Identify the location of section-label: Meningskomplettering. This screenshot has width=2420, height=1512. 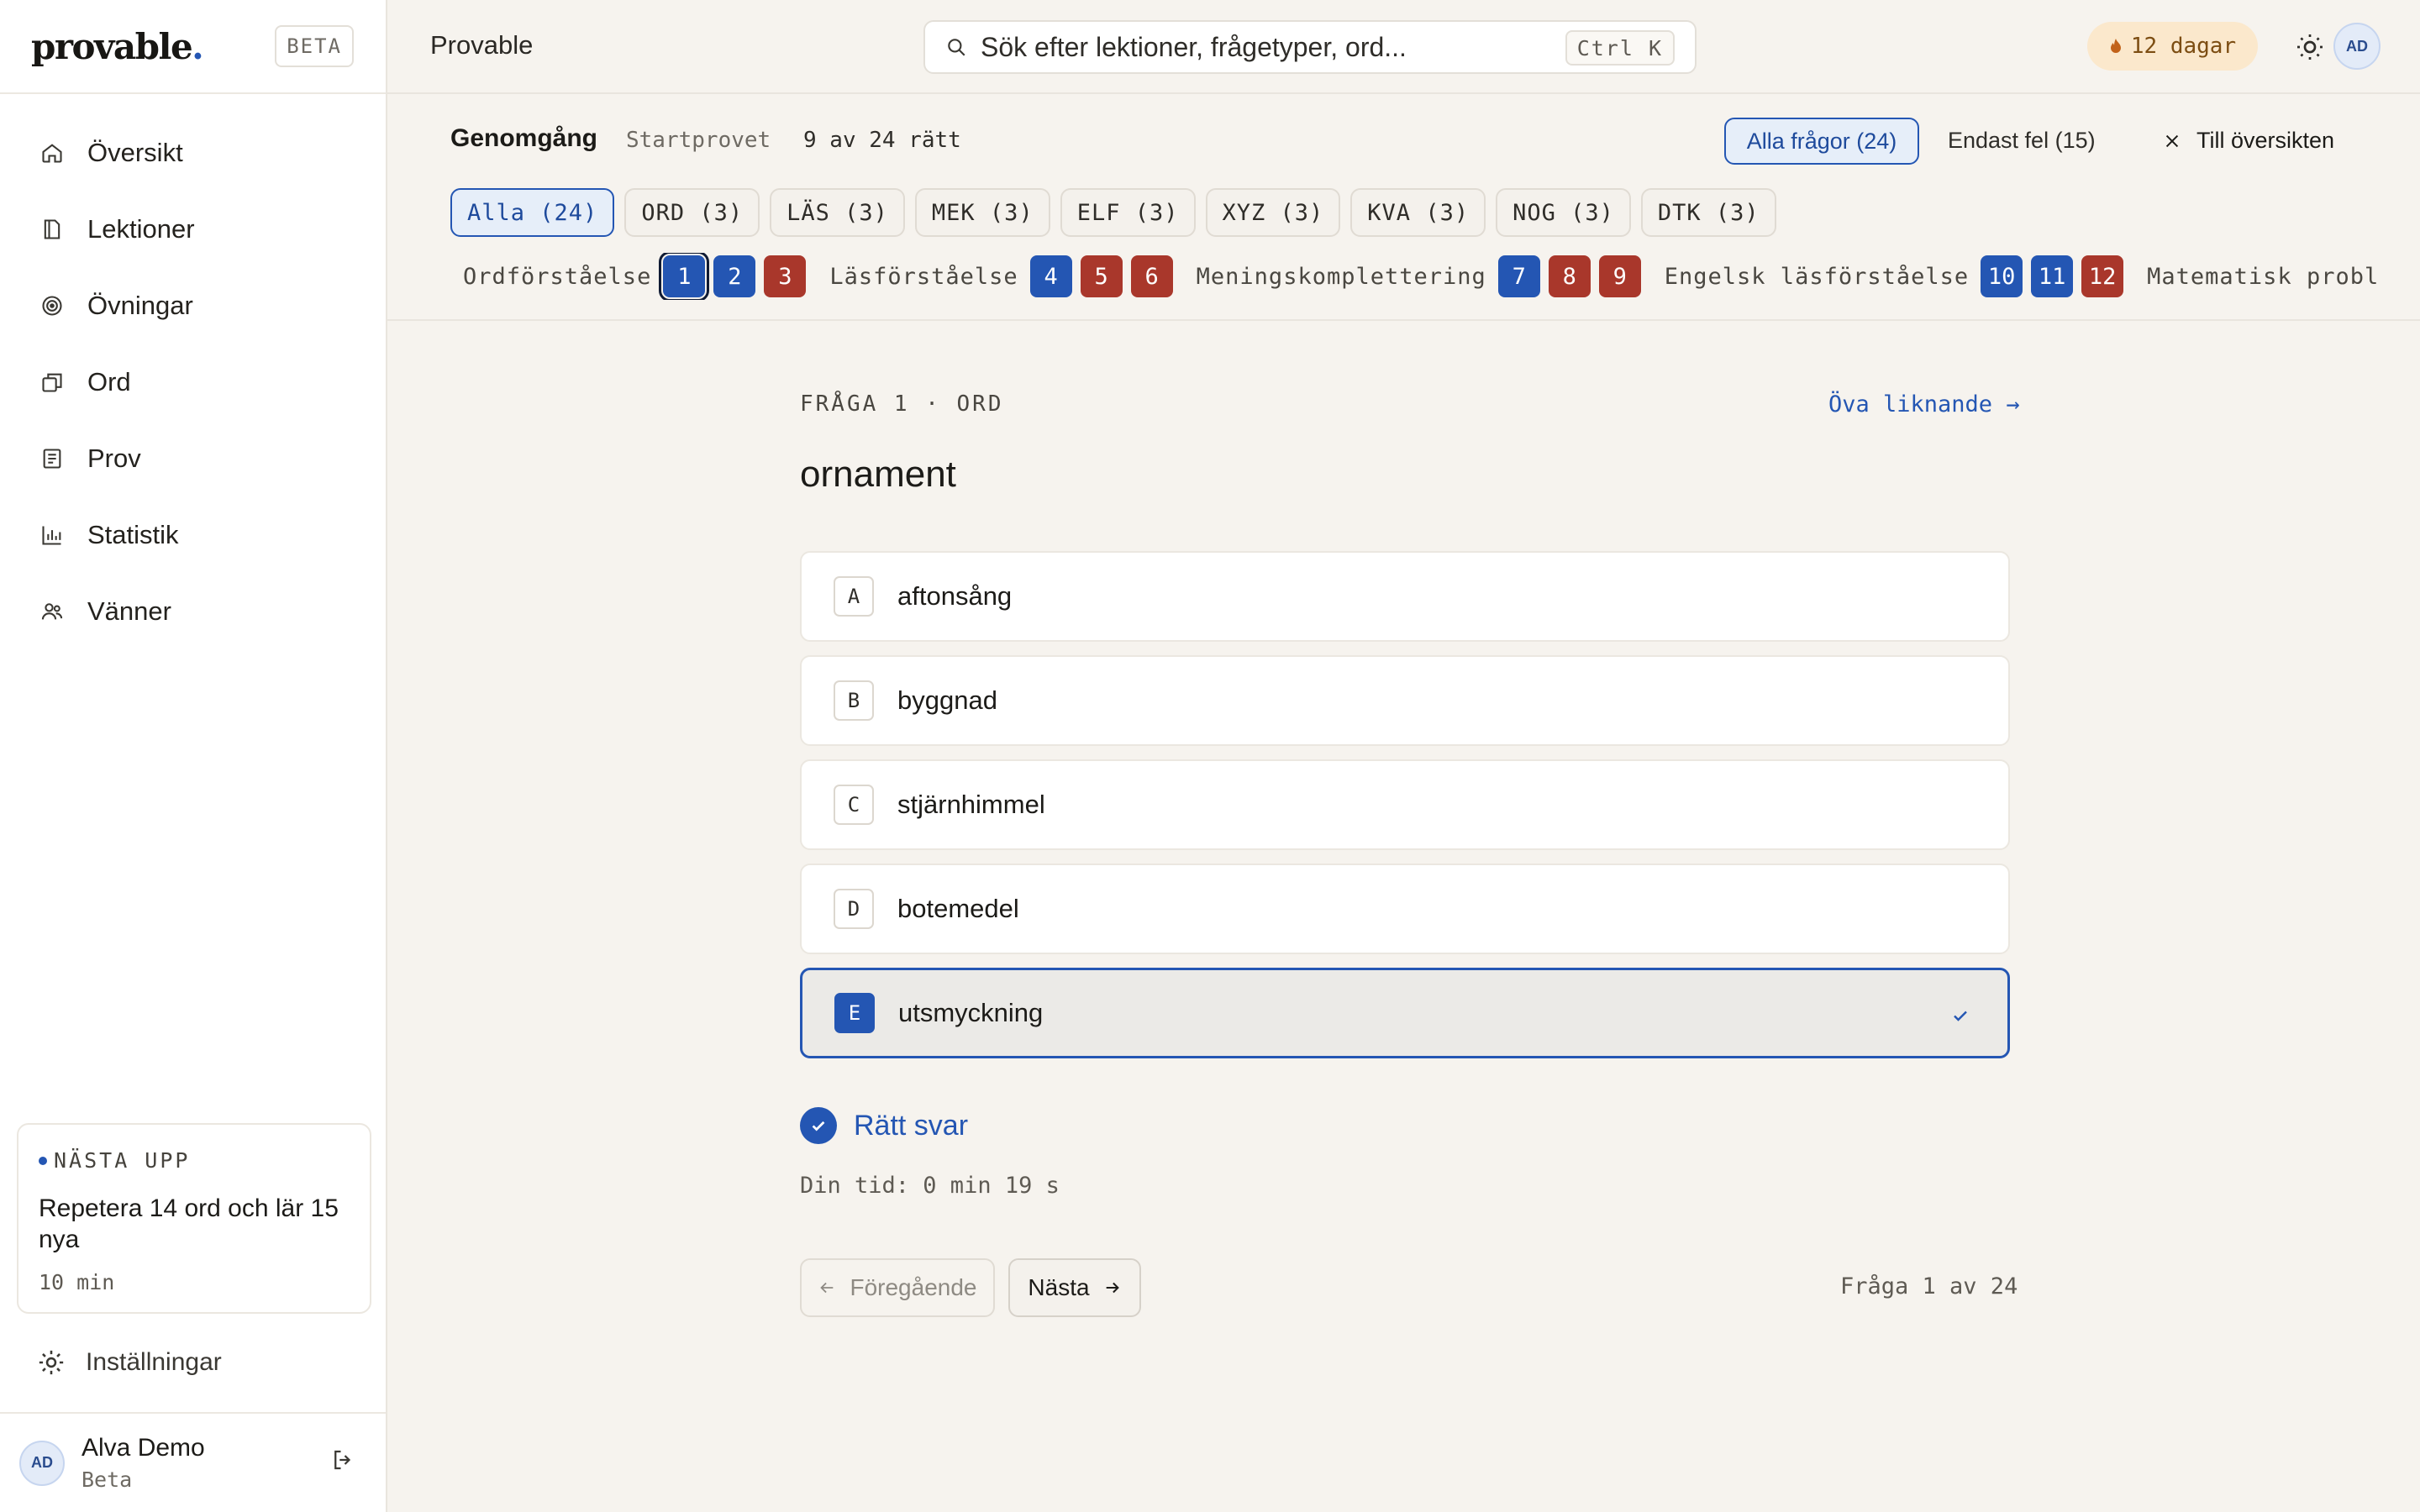
(1341, 276).